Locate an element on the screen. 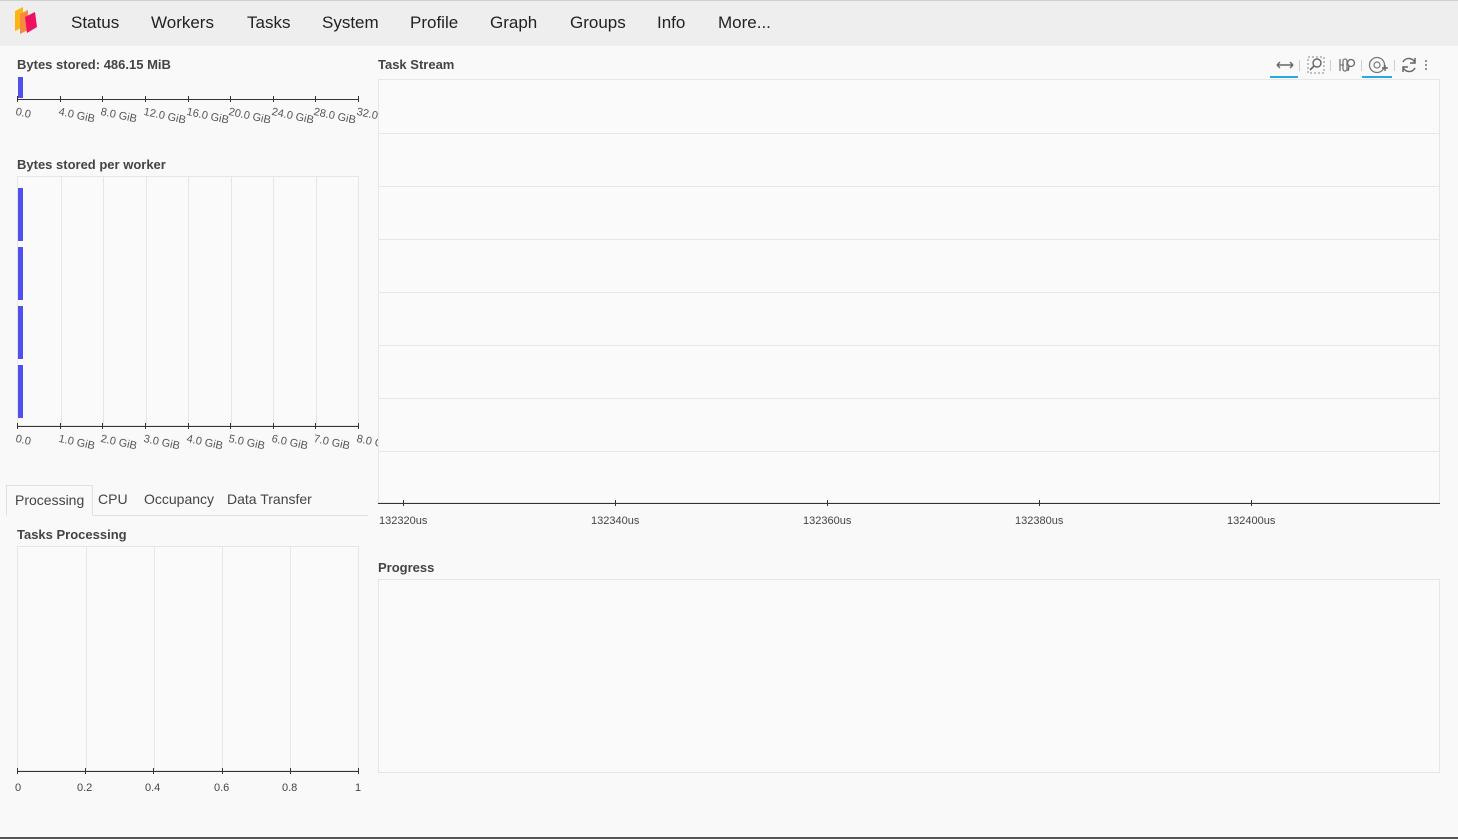 The width and height of the screenshot is (1458, 839). nav-system: System is located at coordinates (350, 23).